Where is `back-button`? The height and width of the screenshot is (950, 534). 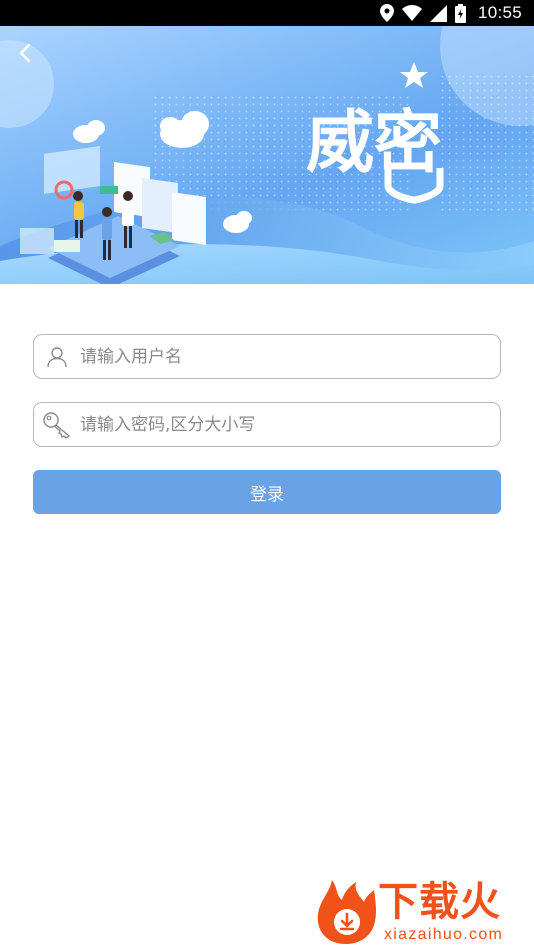
back-button is located at coordinates (25, 53).